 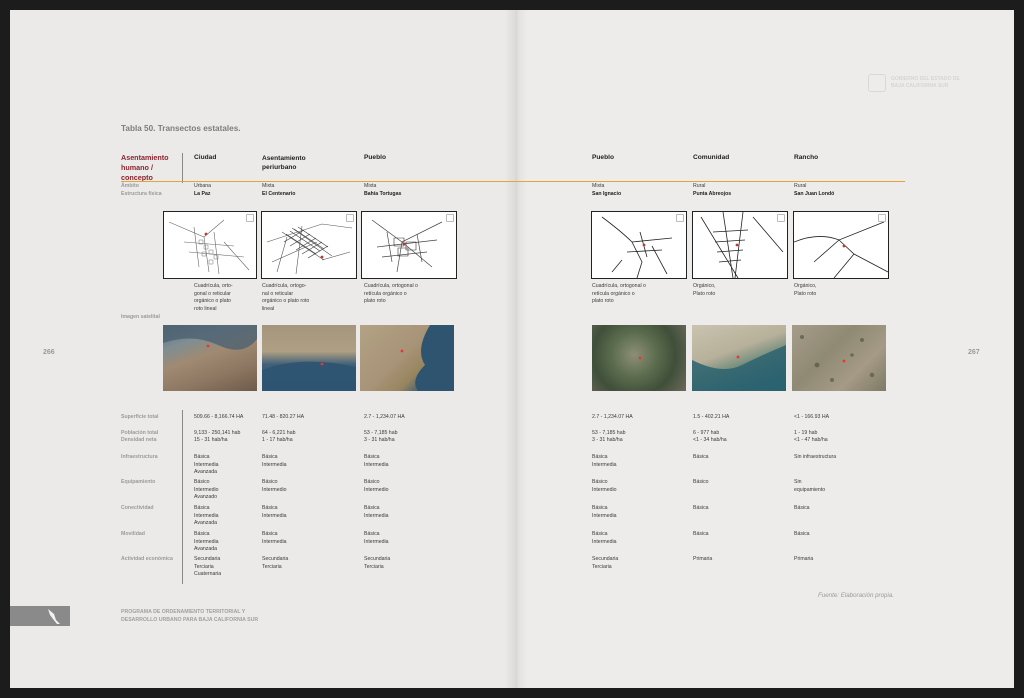 I want to click on row-label-superficie: Superficie total, so click(x=140, y=417).